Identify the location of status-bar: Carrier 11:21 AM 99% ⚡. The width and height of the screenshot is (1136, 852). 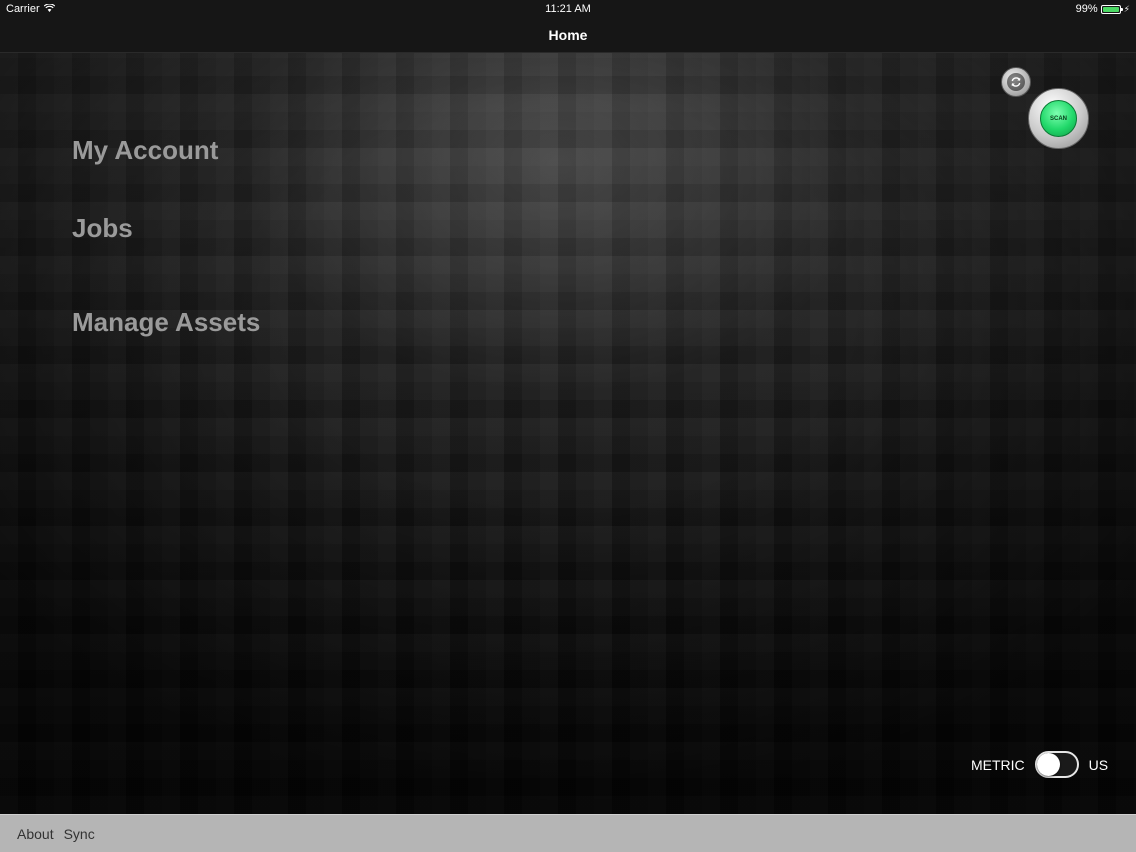
(568, 9).